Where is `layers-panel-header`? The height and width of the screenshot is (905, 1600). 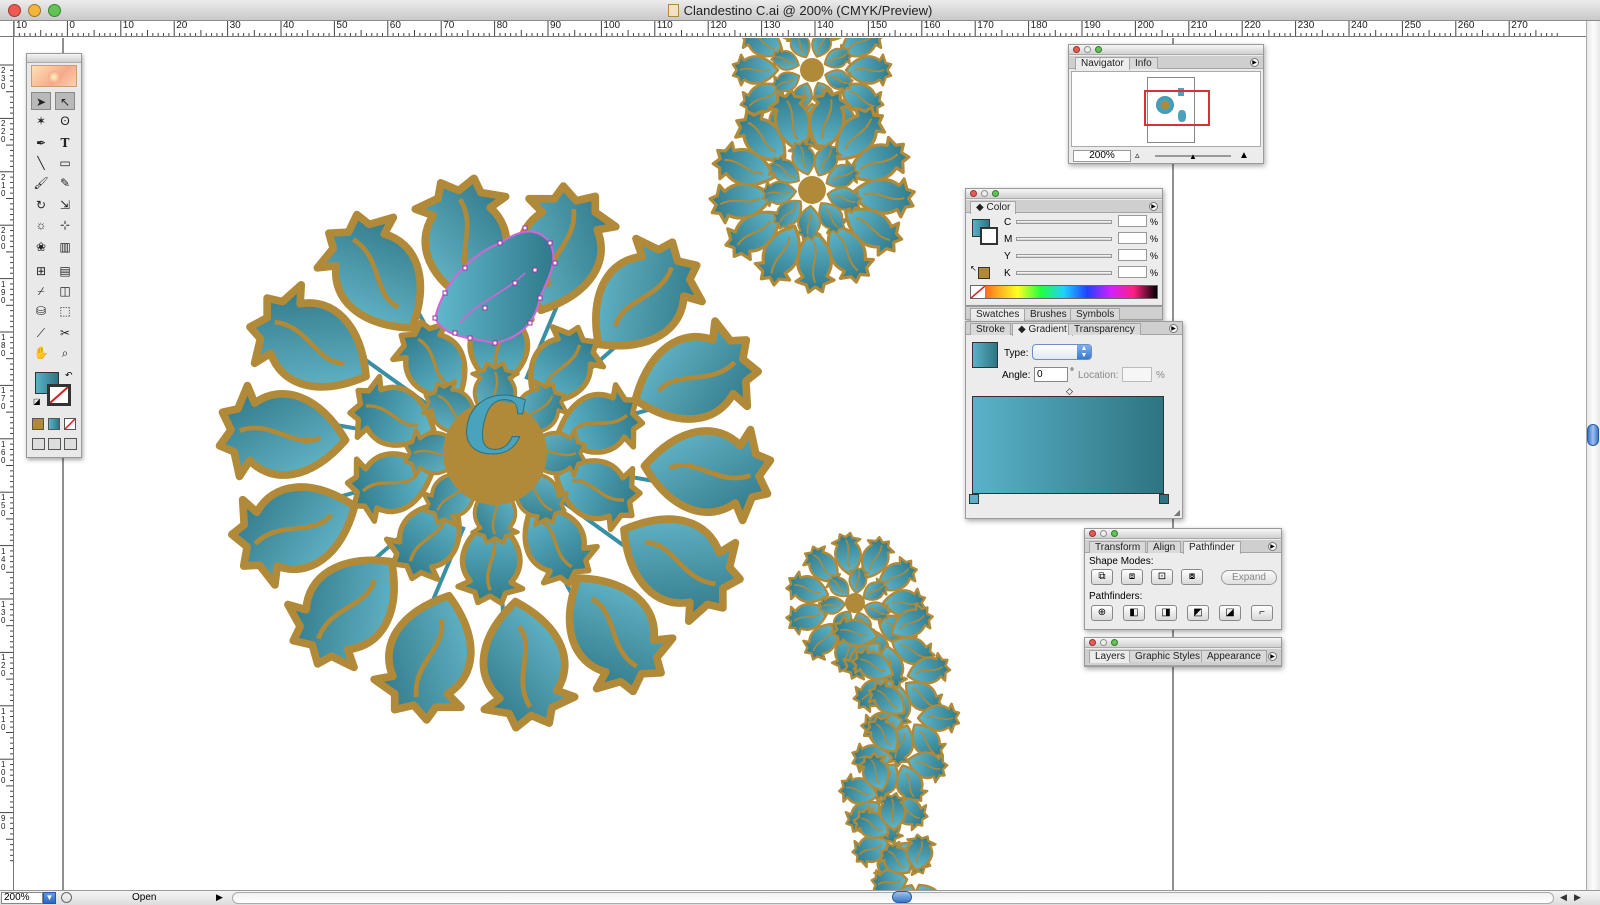
layers-panel-header is located at coordinates (1183, 643).